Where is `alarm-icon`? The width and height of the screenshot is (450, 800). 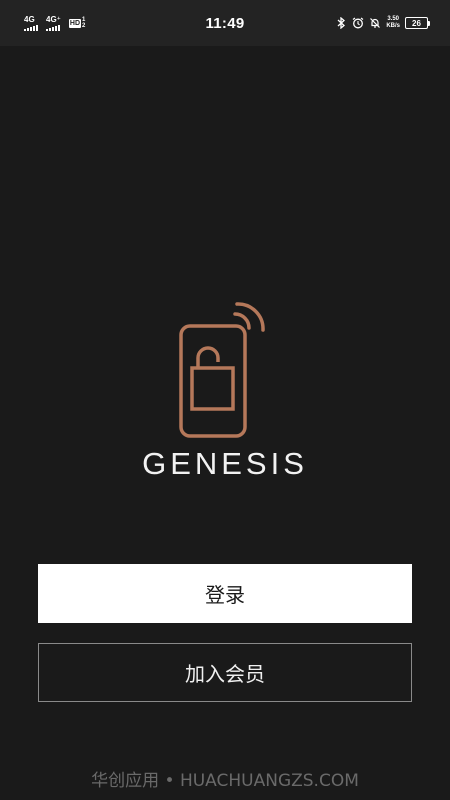 alarm-icon is located at coordinates (358, 23).